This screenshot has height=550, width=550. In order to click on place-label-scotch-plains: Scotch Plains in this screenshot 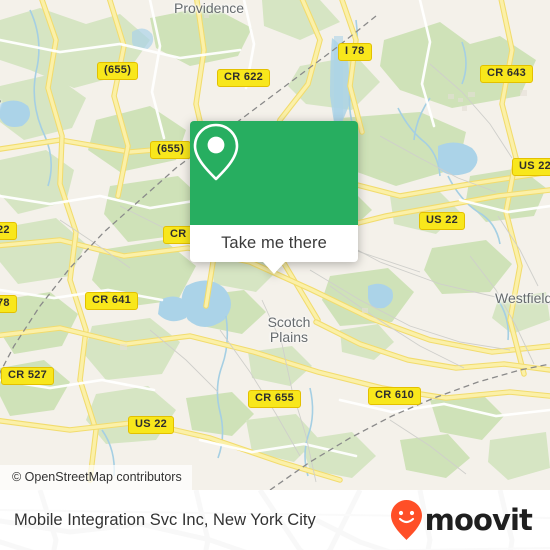, I will do `click(289, 329)`.